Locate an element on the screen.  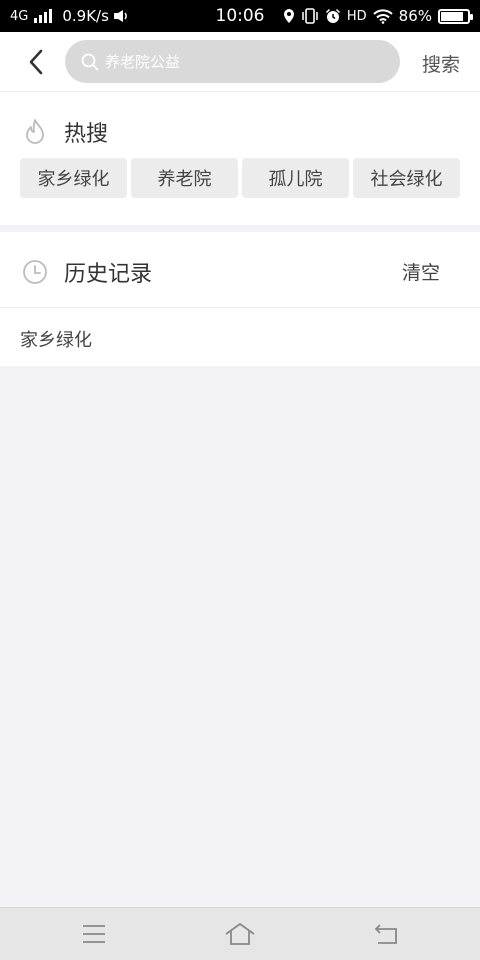
hot-search-section: 热搜 家乡绿化 养老院 孤儿院 社会绿化 is located at coordinates (240, 158).